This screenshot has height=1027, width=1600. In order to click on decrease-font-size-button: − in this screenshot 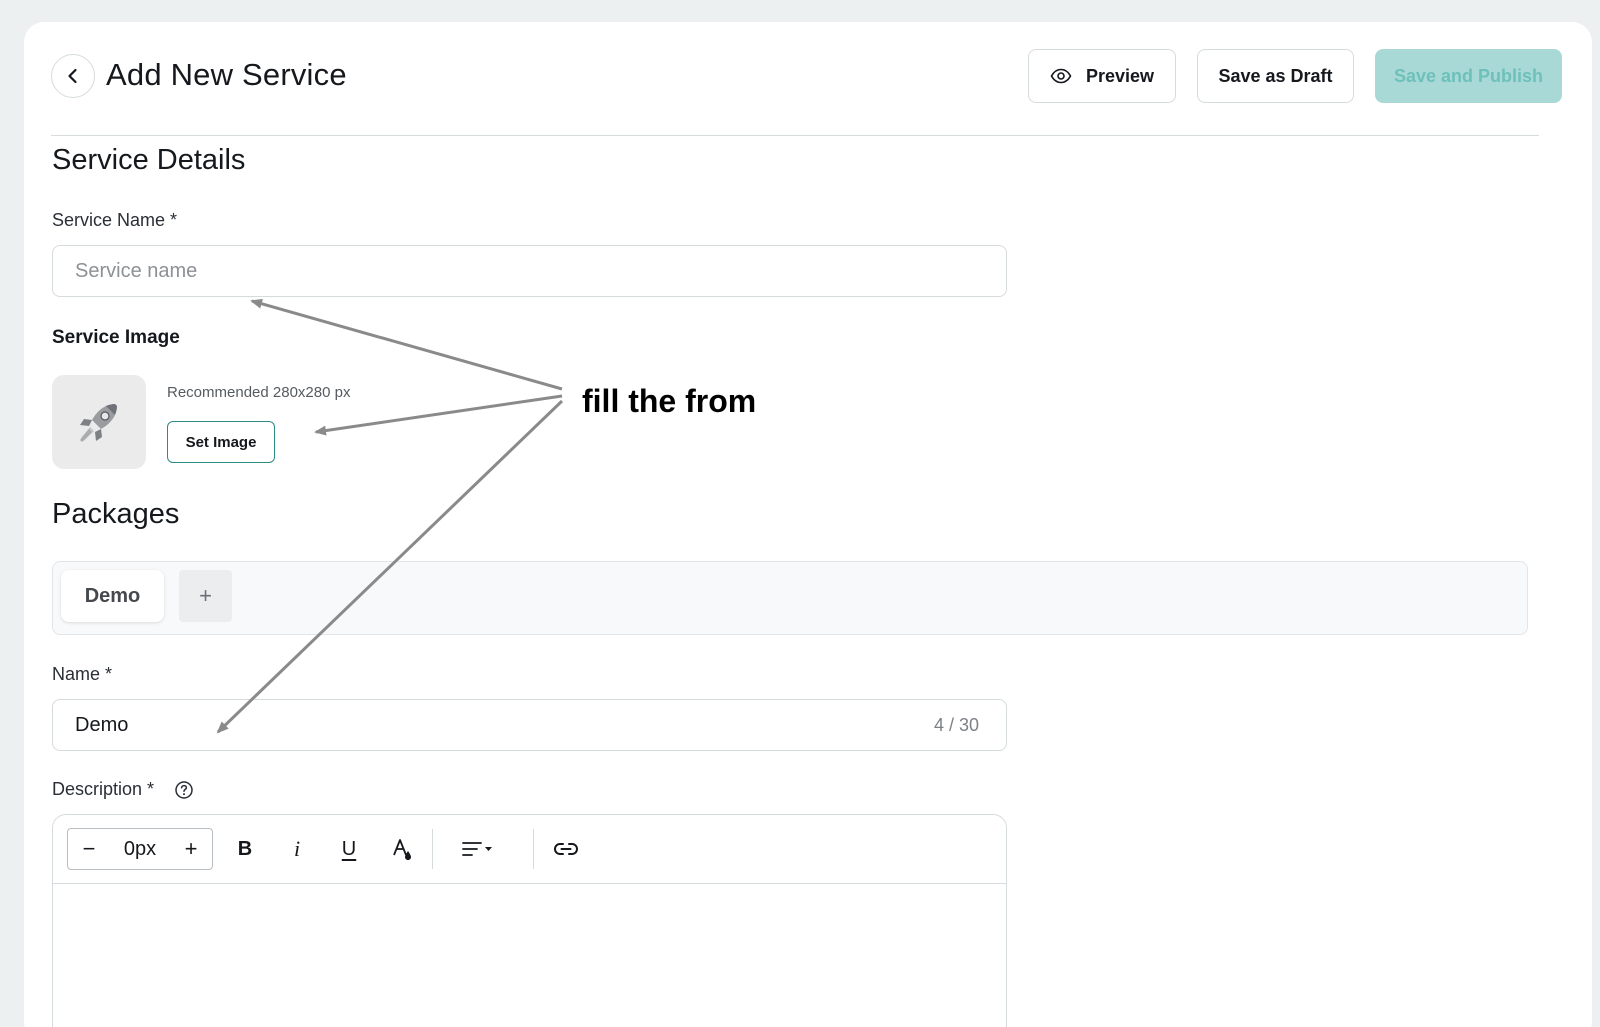, I will do `click(89, 849)`.